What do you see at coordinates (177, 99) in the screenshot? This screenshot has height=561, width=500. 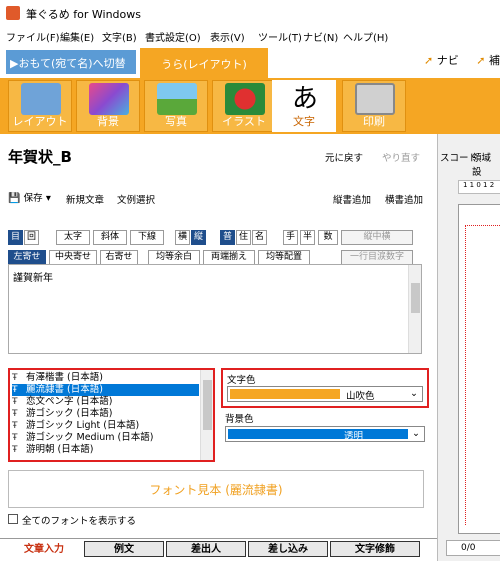 I see `photo-icon` at bounding box center [177, 99].